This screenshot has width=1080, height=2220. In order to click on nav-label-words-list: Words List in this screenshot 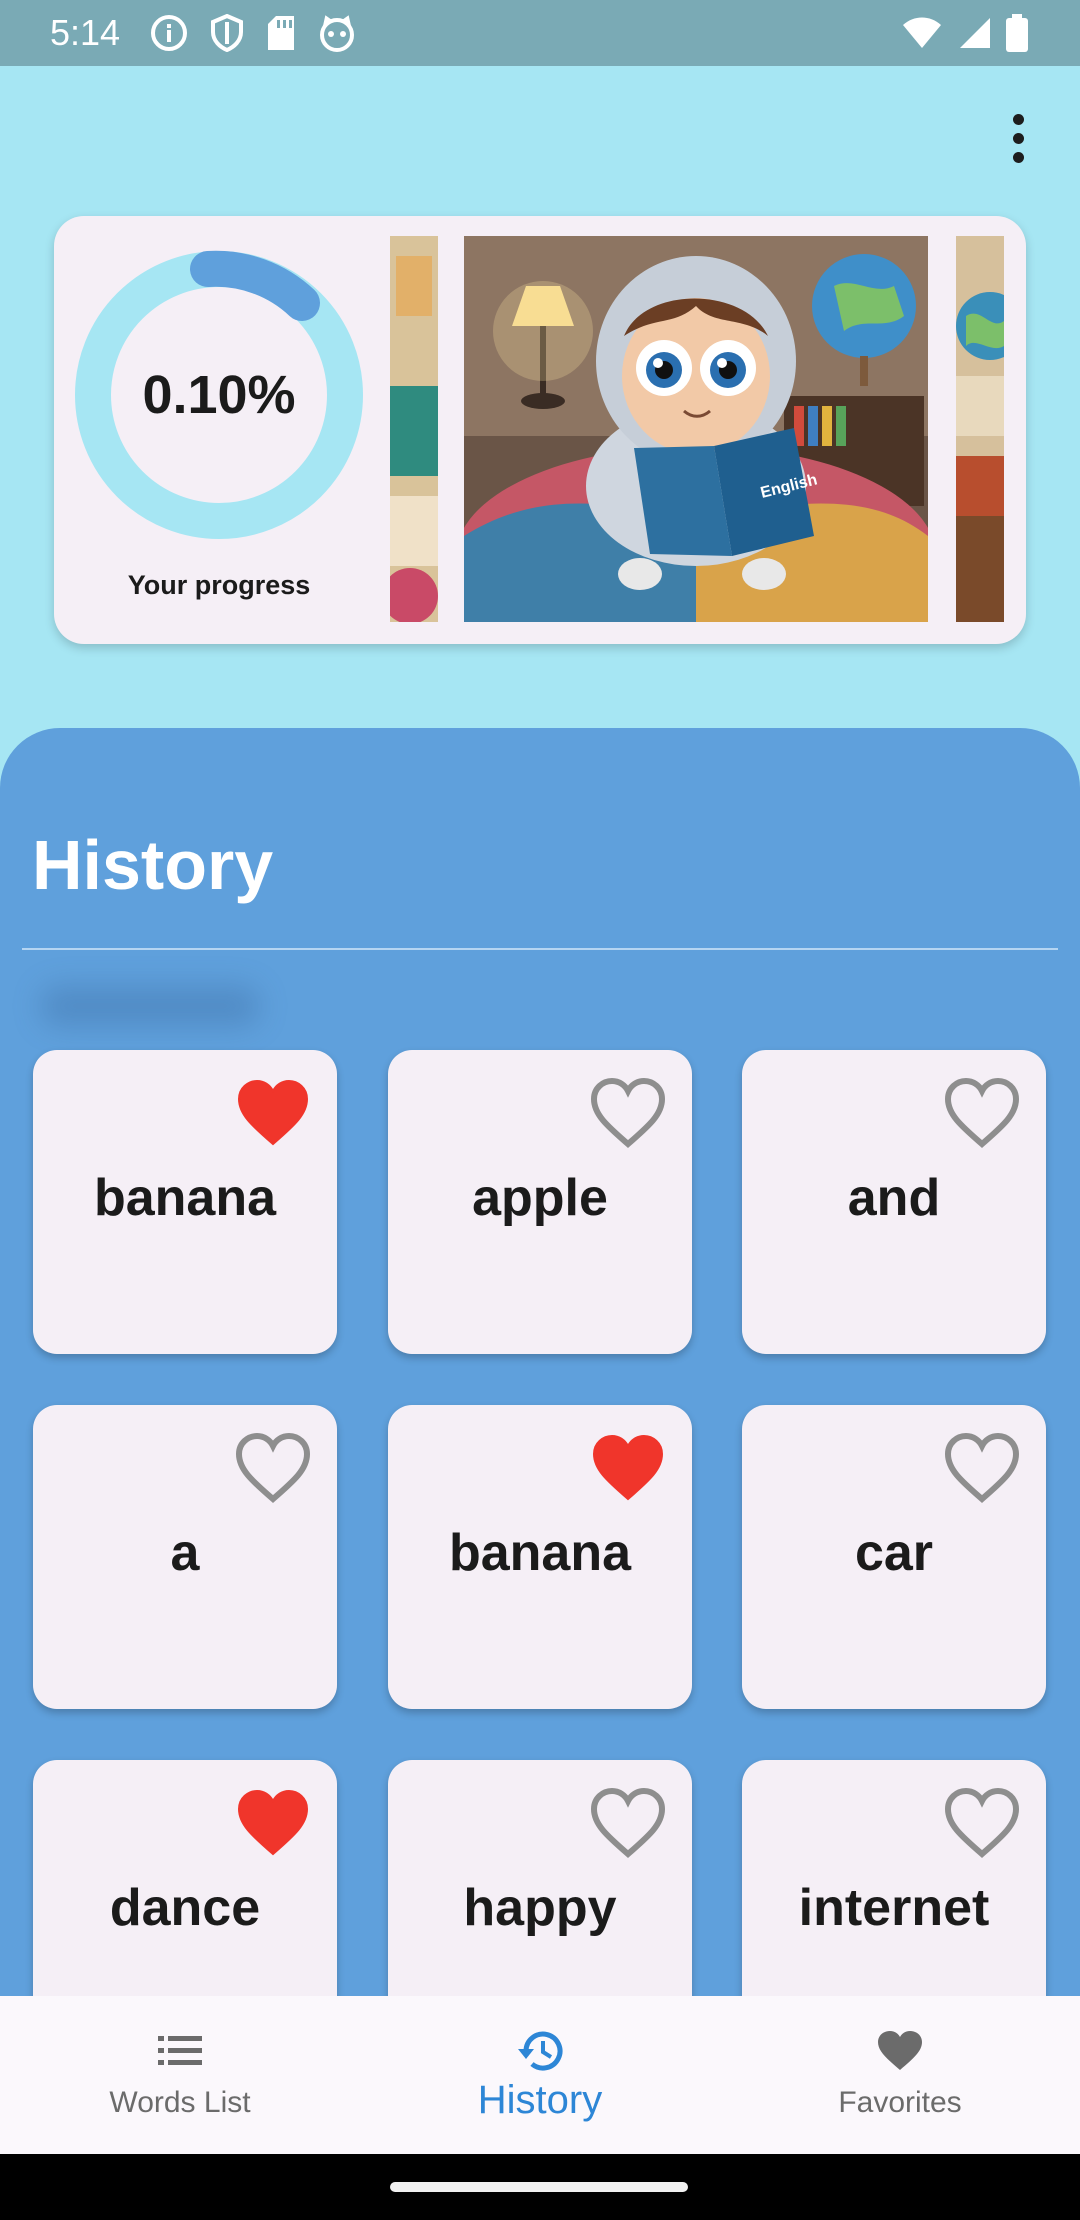, I will do `click(180, 2102)`.